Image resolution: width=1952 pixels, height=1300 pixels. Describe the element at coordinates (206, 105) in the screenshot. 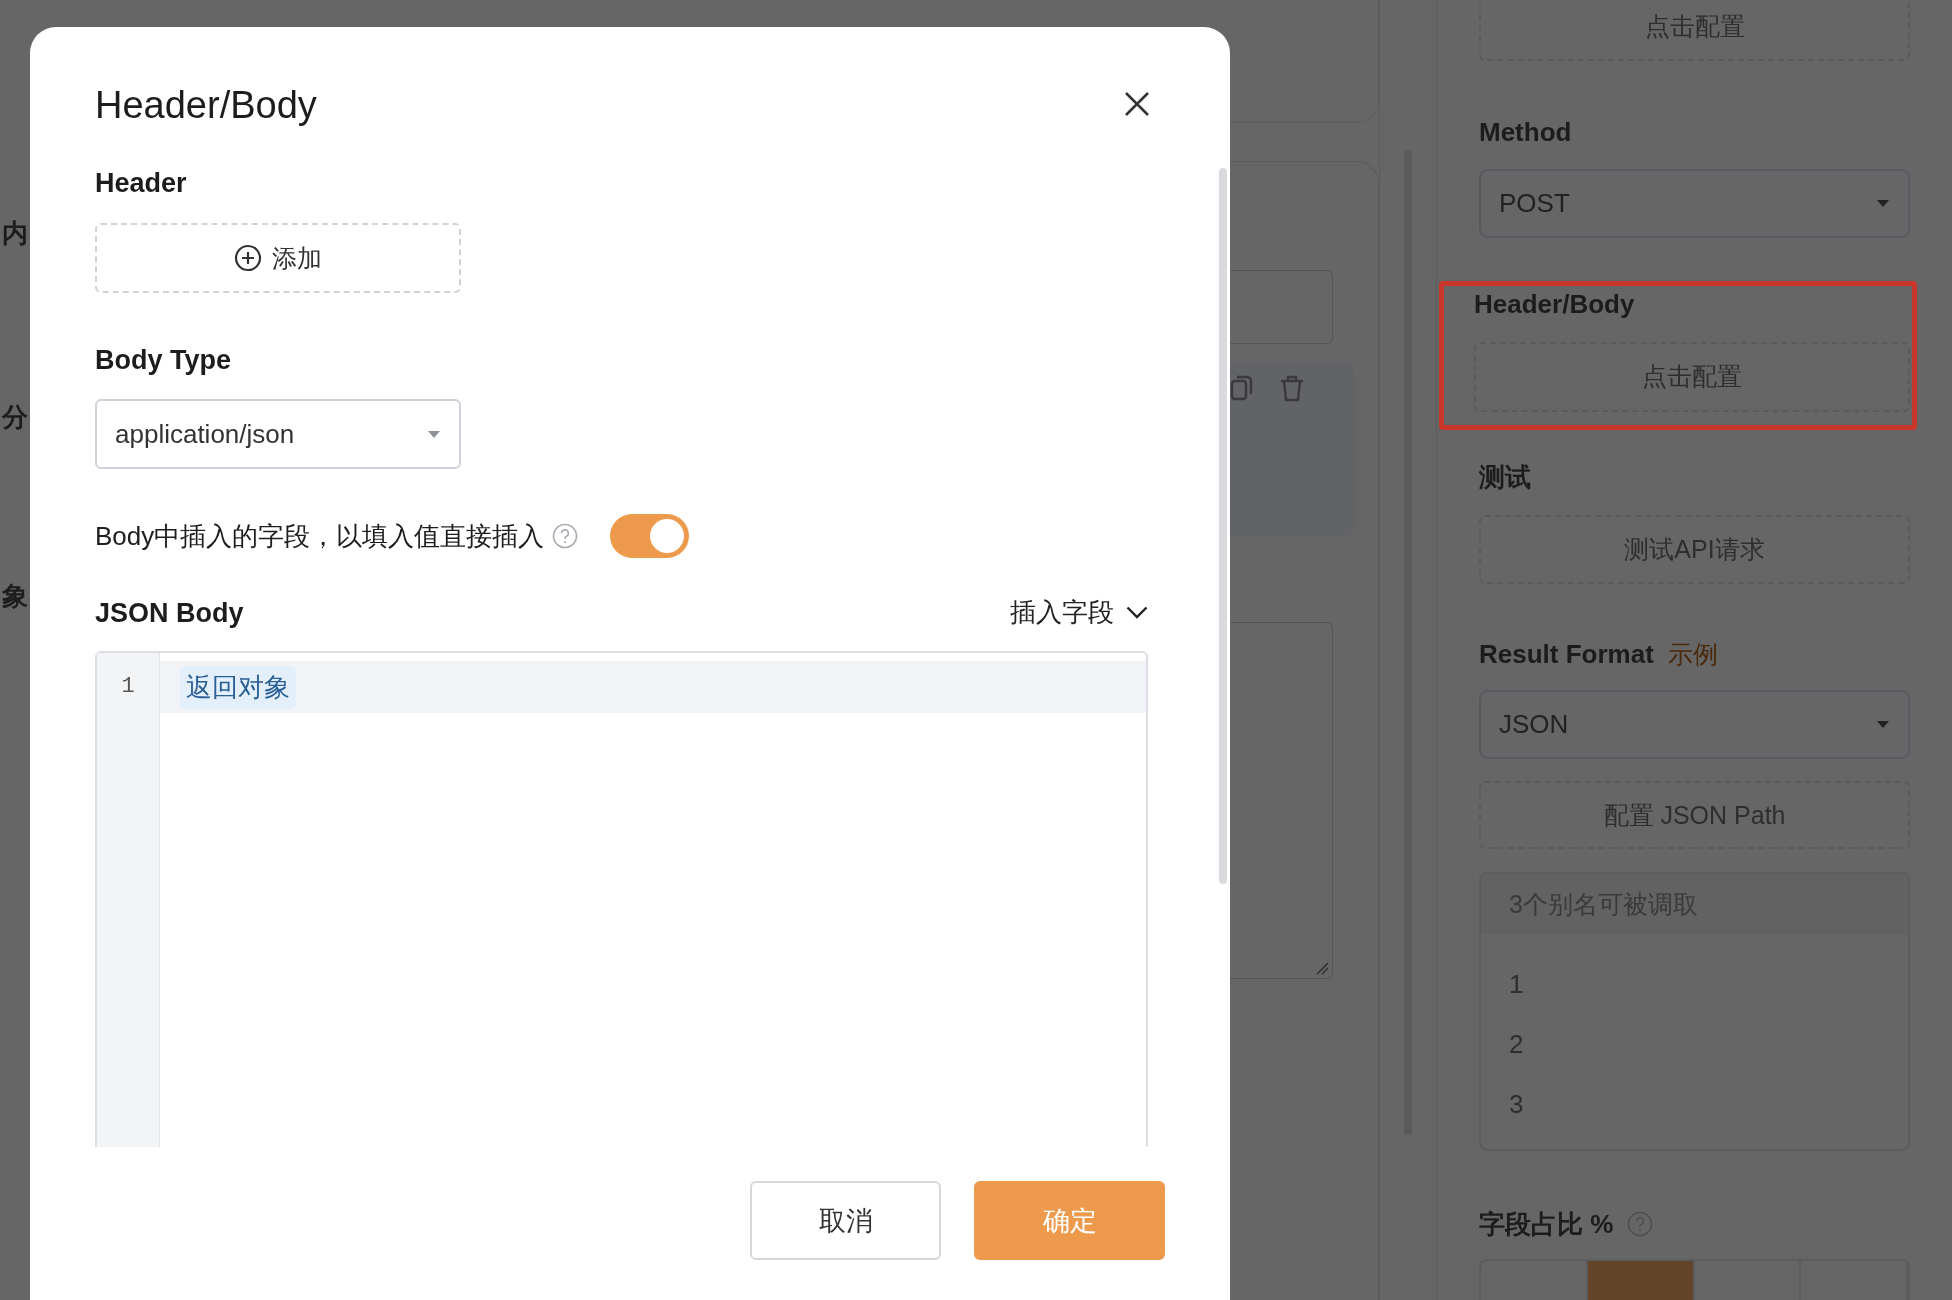

I see `dialog-title: Header/Body` at that location.